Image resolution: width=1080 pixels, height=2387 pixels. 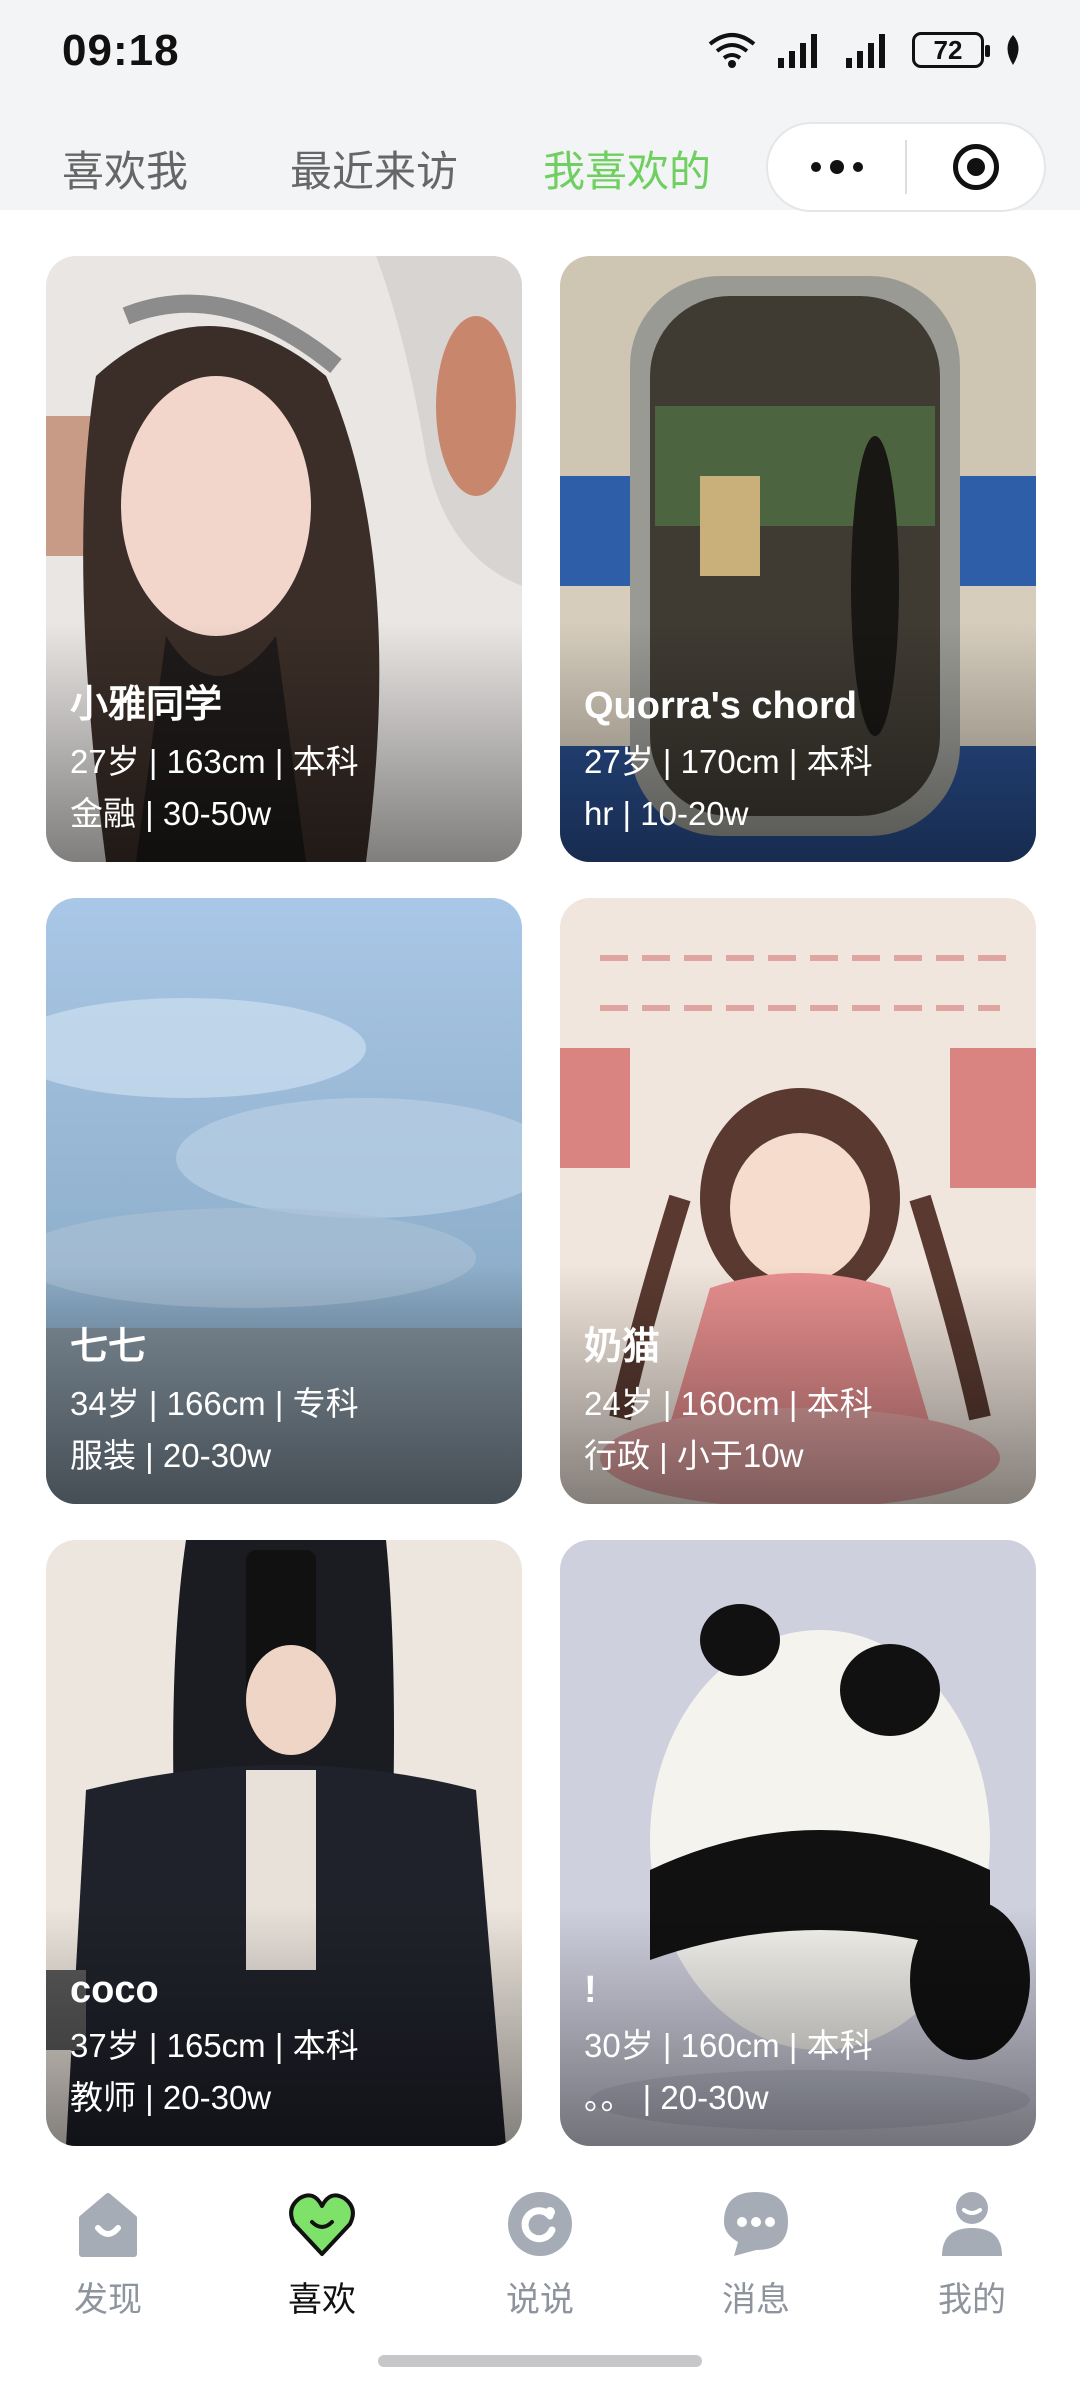 I want to click on user-name: 七七, so click(x=108, y=1347).